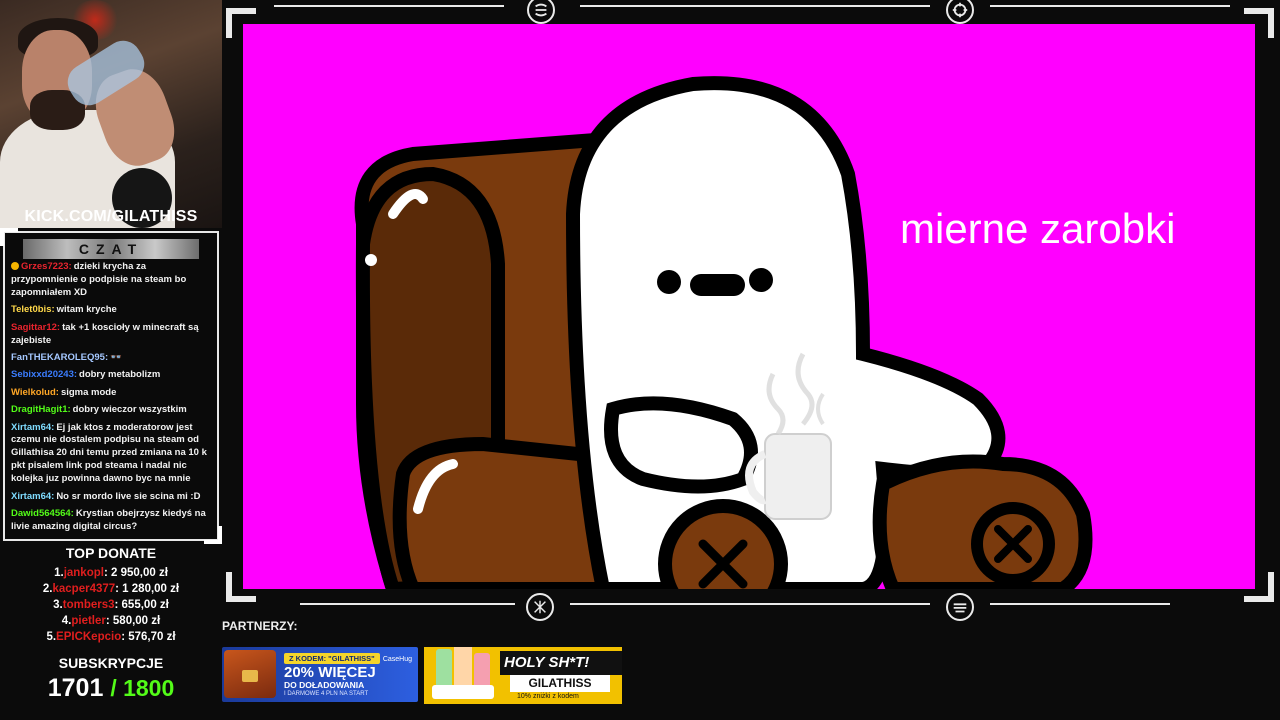 This screenshot has height=720, width=1280. I want to click on donate-row: 2.kacper4377: 1 280,00 zł, so click(111, 589).